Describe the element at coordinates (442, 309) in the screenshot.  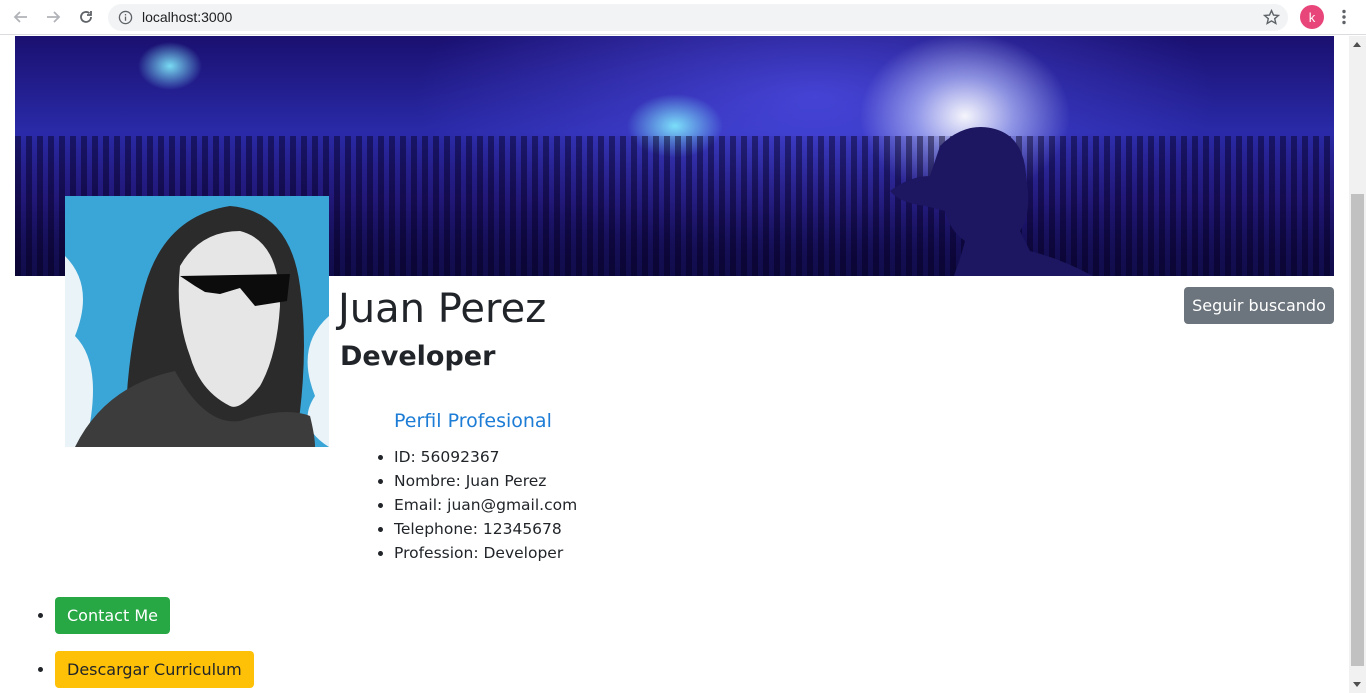
I see `profile-name: Juan Perez` at that location.